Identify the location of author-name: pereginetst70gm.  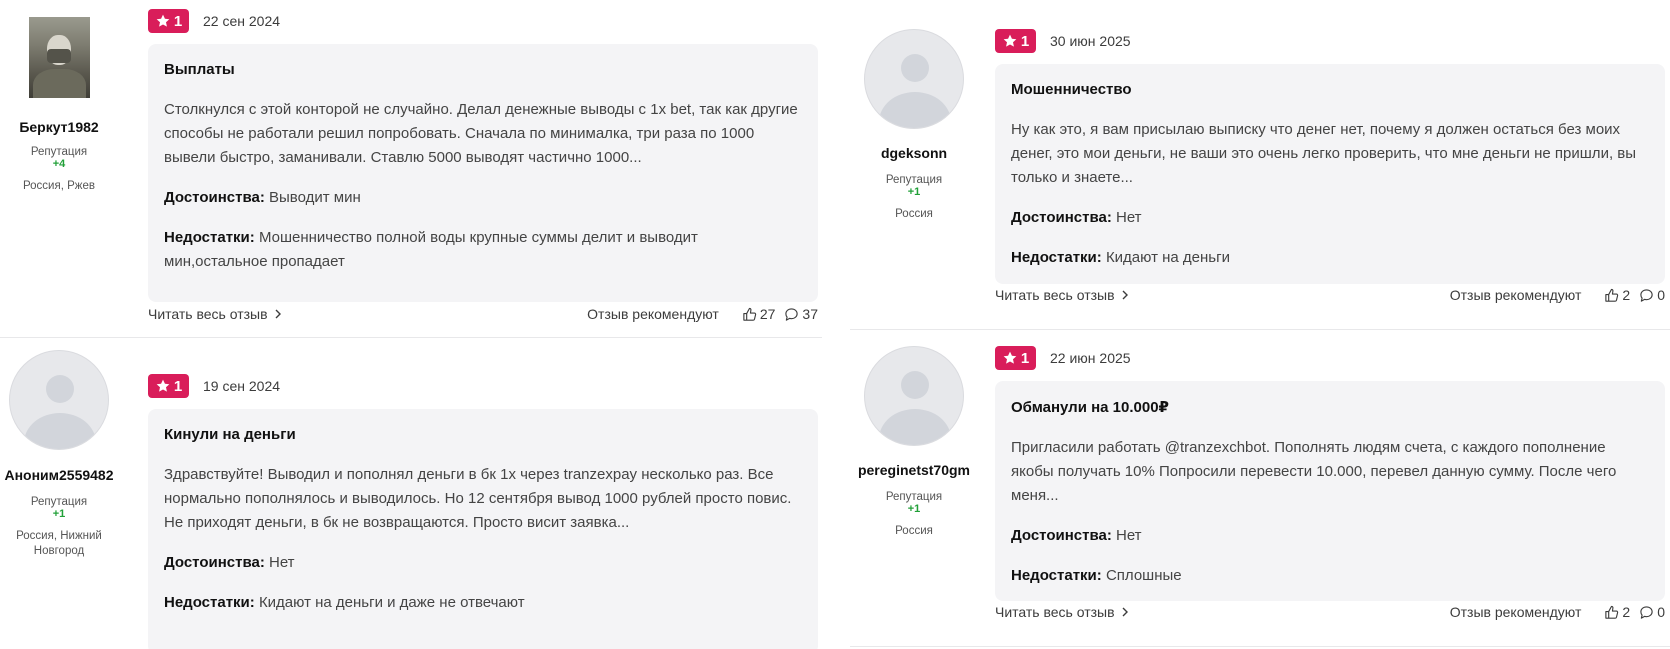
(914, 470).